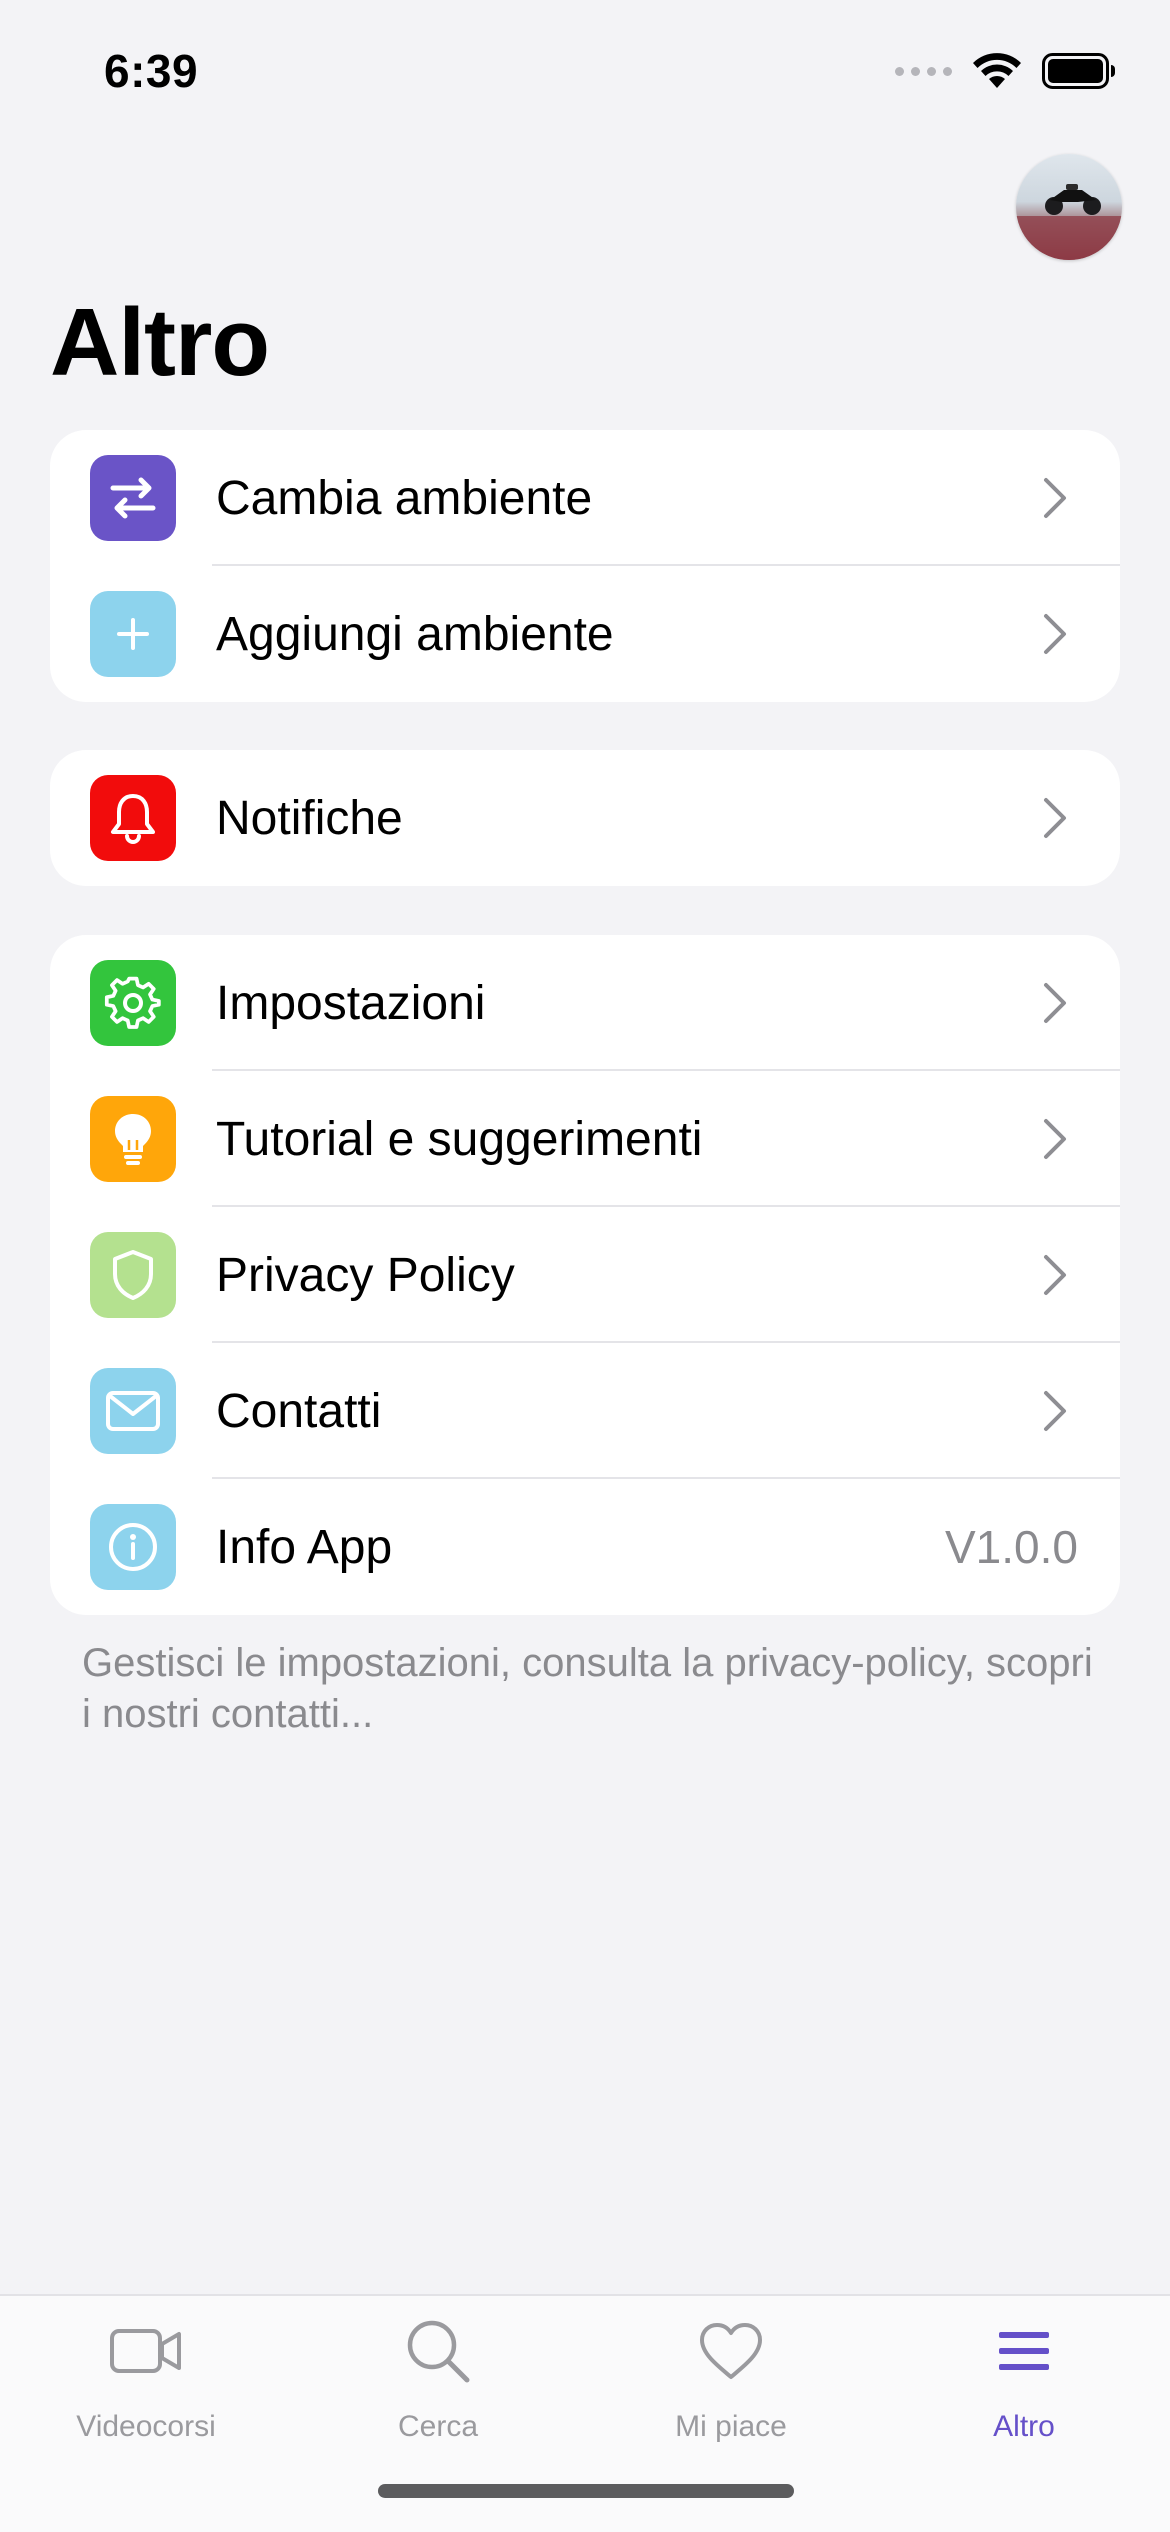  Describe the element at coordinates (438, 2426) in the screenshot. I see `tab-label: Cerca` at that location.